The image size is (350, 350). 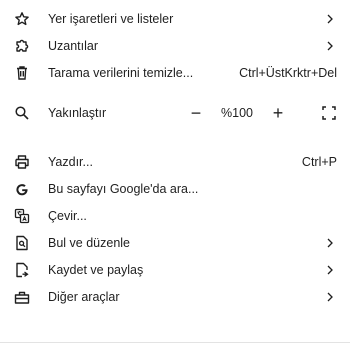 What do you see at coordinates (22, 73) in the screenshot?
I see `trash-icon` at bounding box center [22, 73].